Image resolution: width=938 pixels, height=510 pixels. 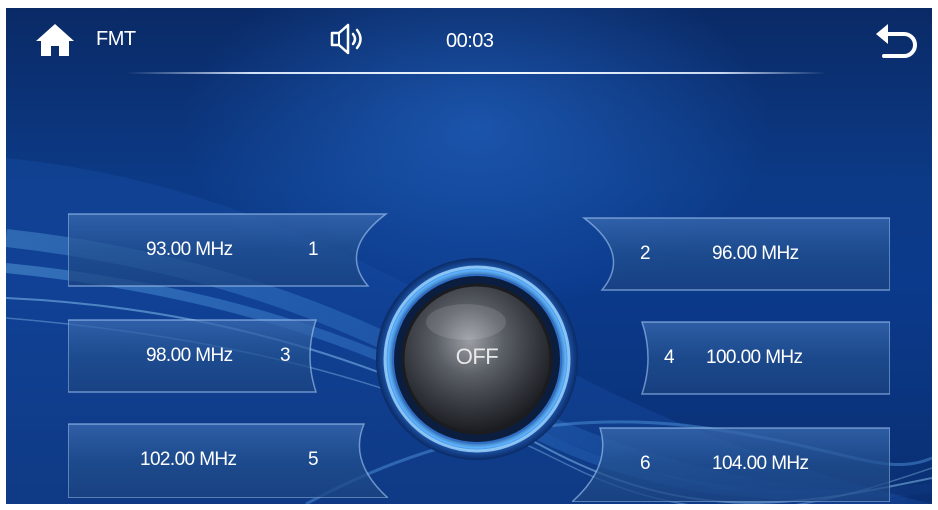 What do you see at coordinates (896, 40) in the screenshot?
I see `back-arrow-icon` at bounding box center [896, 40].